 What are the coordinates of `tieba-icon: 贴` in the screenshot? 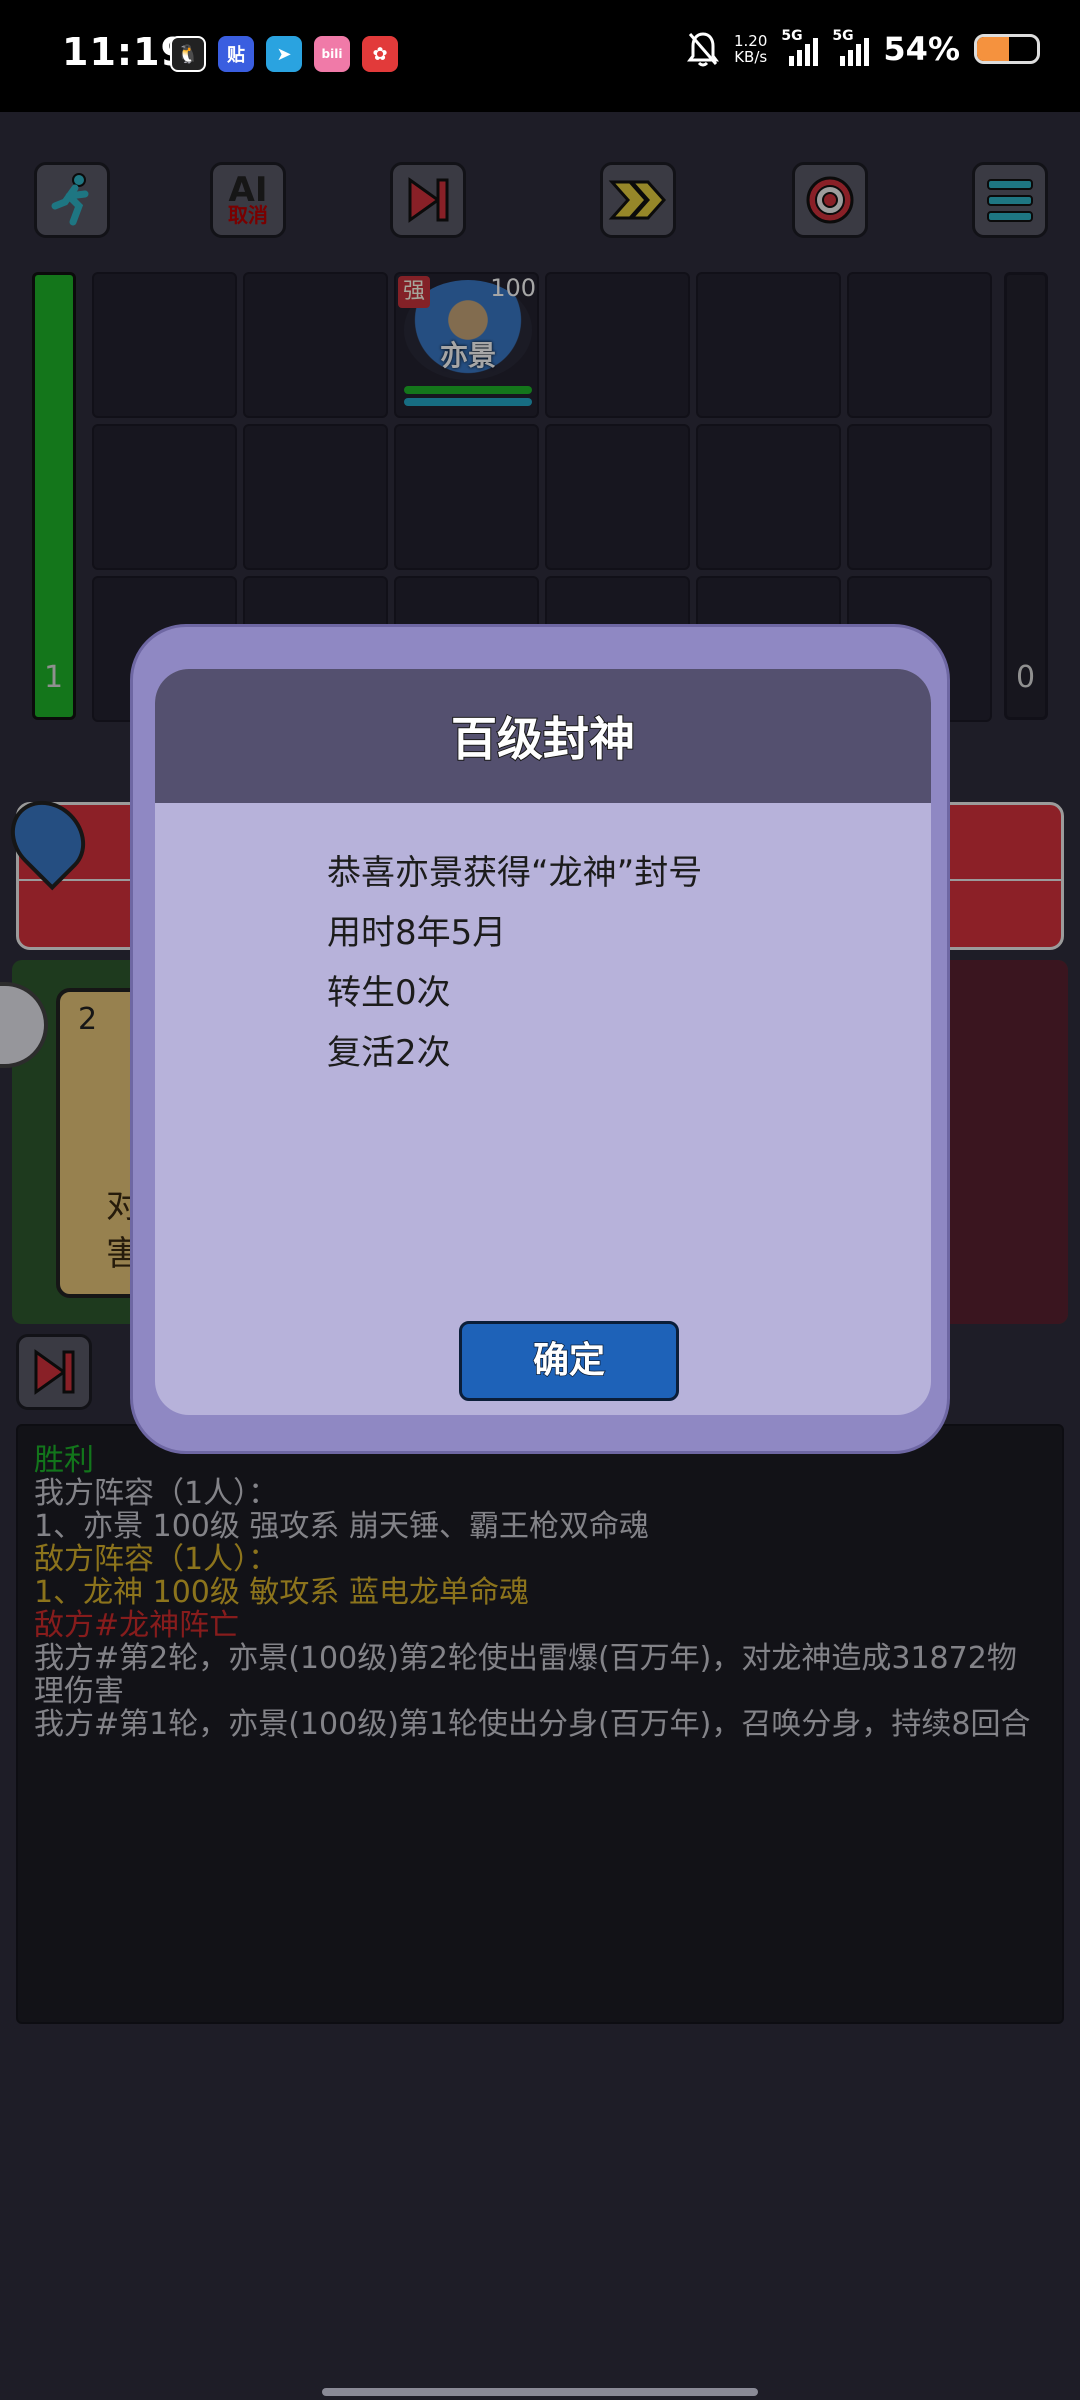 It's located at (236, 54).